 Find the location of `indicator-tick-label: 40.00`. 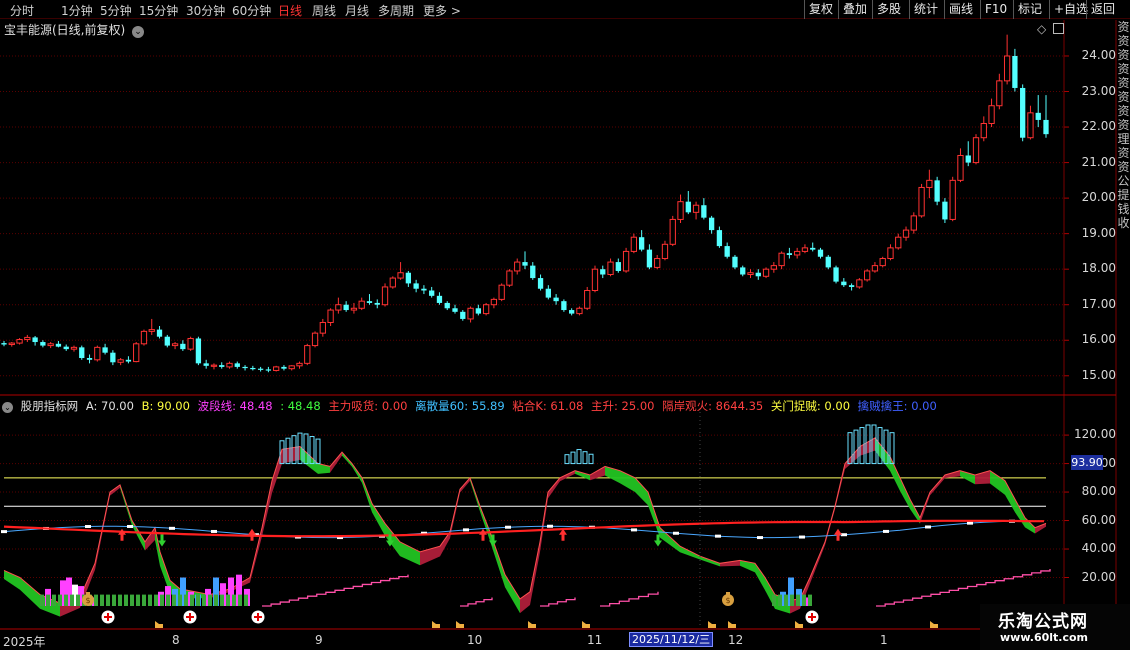

indicator-tick-label: 40.00 is located at coordinates (1098, 548).